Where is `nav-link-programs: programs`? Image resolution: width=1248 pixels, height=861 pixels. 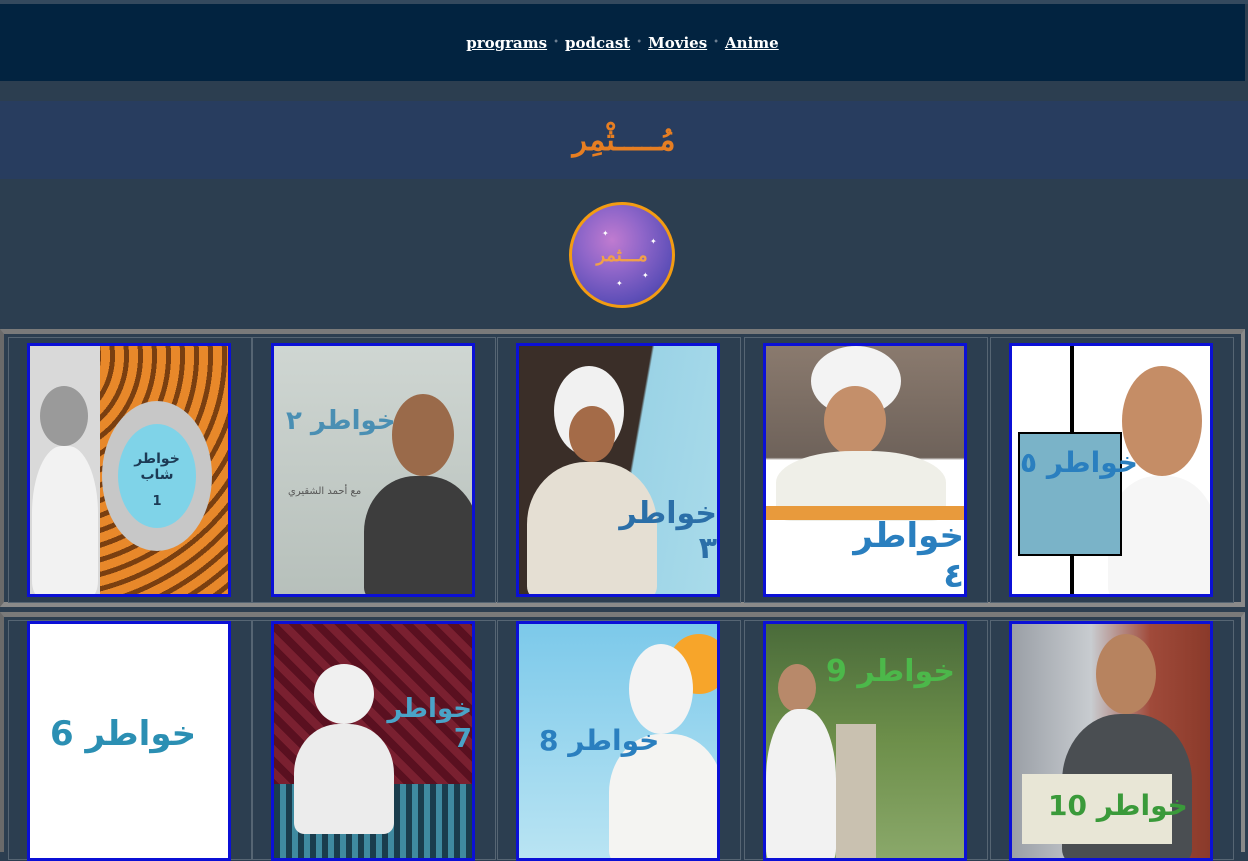
nav-link-programs: programs is located at coordinates (506, 43).